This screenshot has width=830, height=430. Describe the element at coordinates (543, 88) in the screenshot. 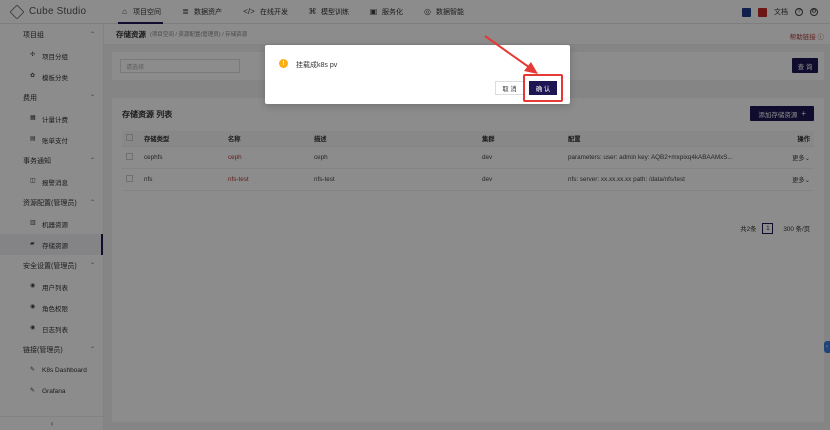

I see `annotation-highlight-box` at that location.